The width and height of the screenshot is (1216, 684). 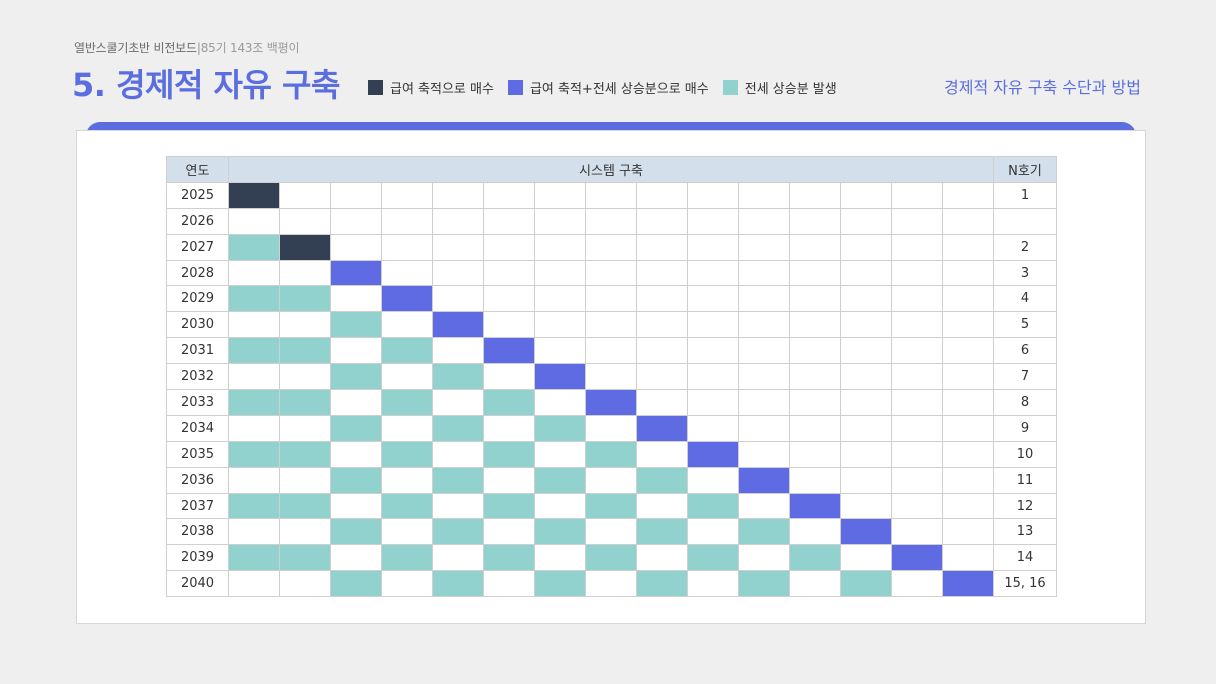 What do you see at coordinates (611, 532) in the screenshot?
I see `table-row: 2038 13` at bounding box center [611, 532].